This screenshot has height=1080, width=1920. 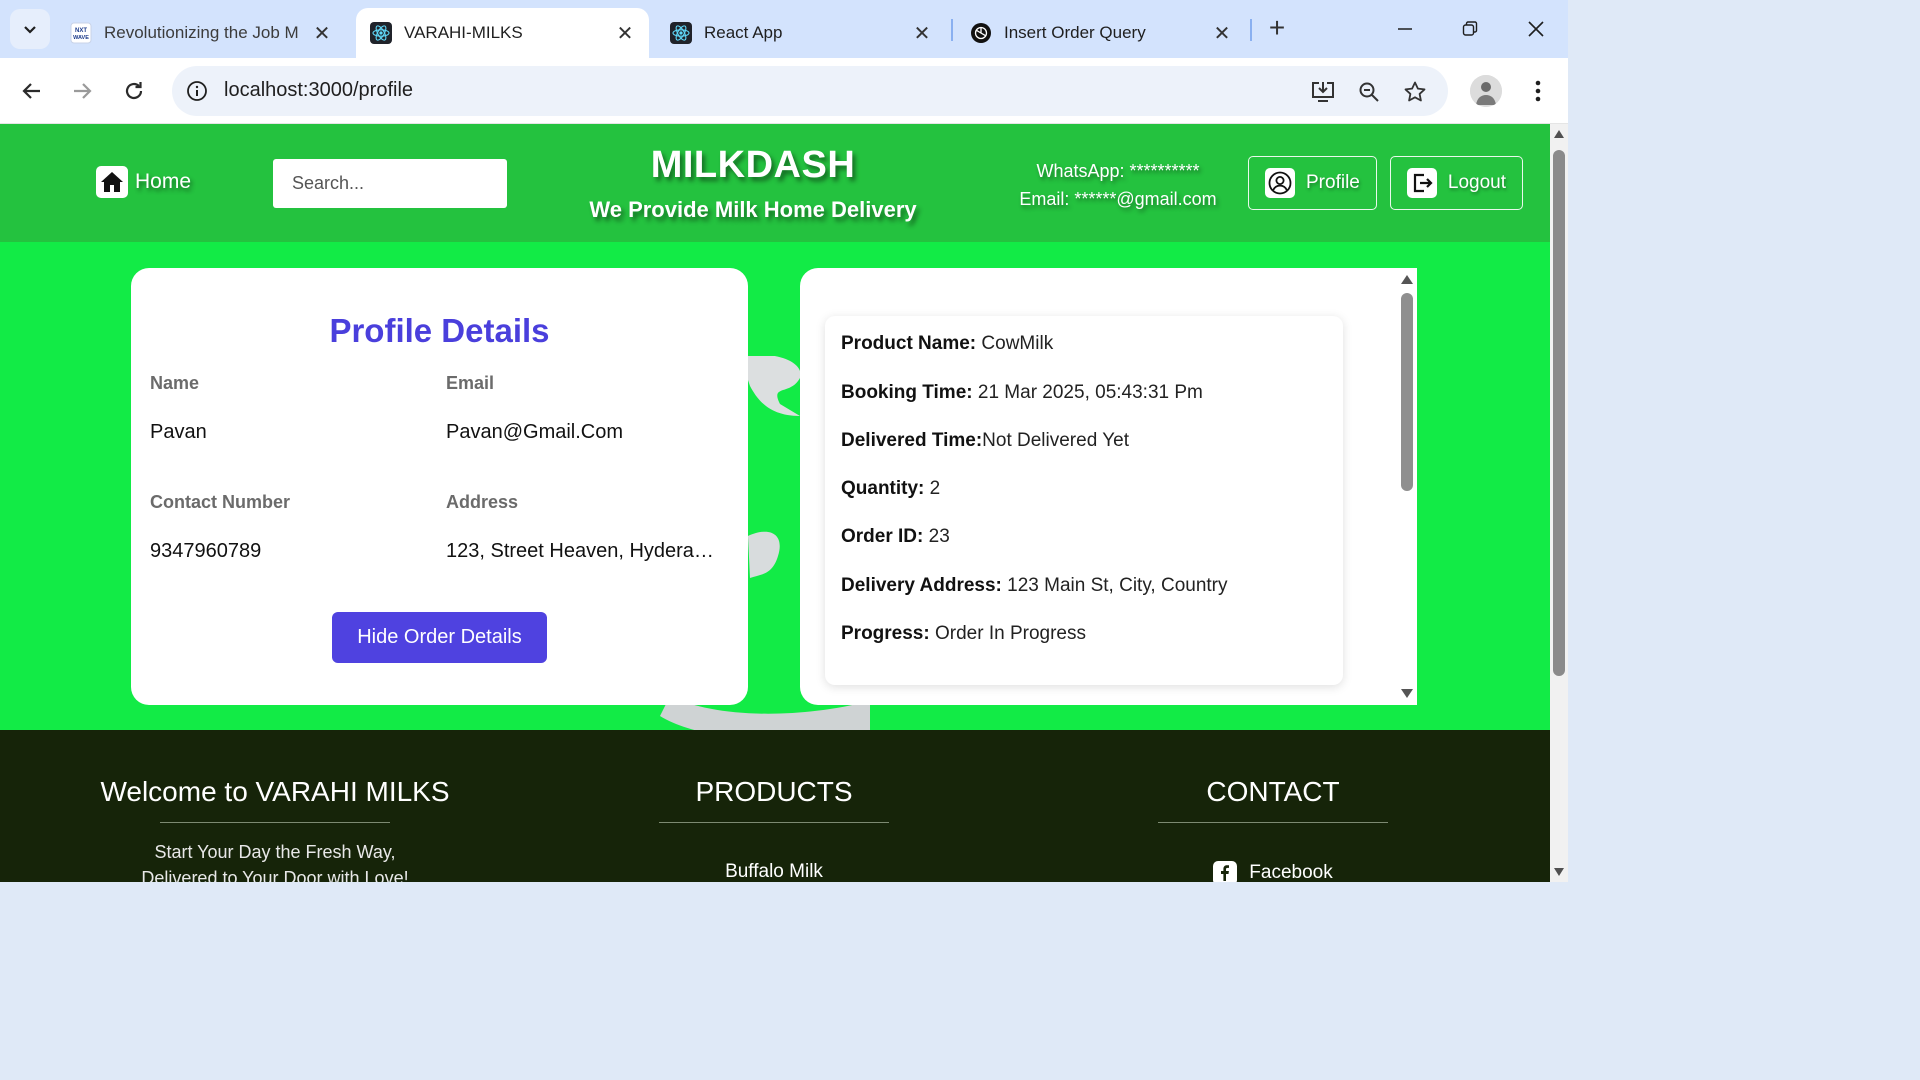 I want to click on tab-title: VARAHI-MILKS, so click(x=463, y=32).